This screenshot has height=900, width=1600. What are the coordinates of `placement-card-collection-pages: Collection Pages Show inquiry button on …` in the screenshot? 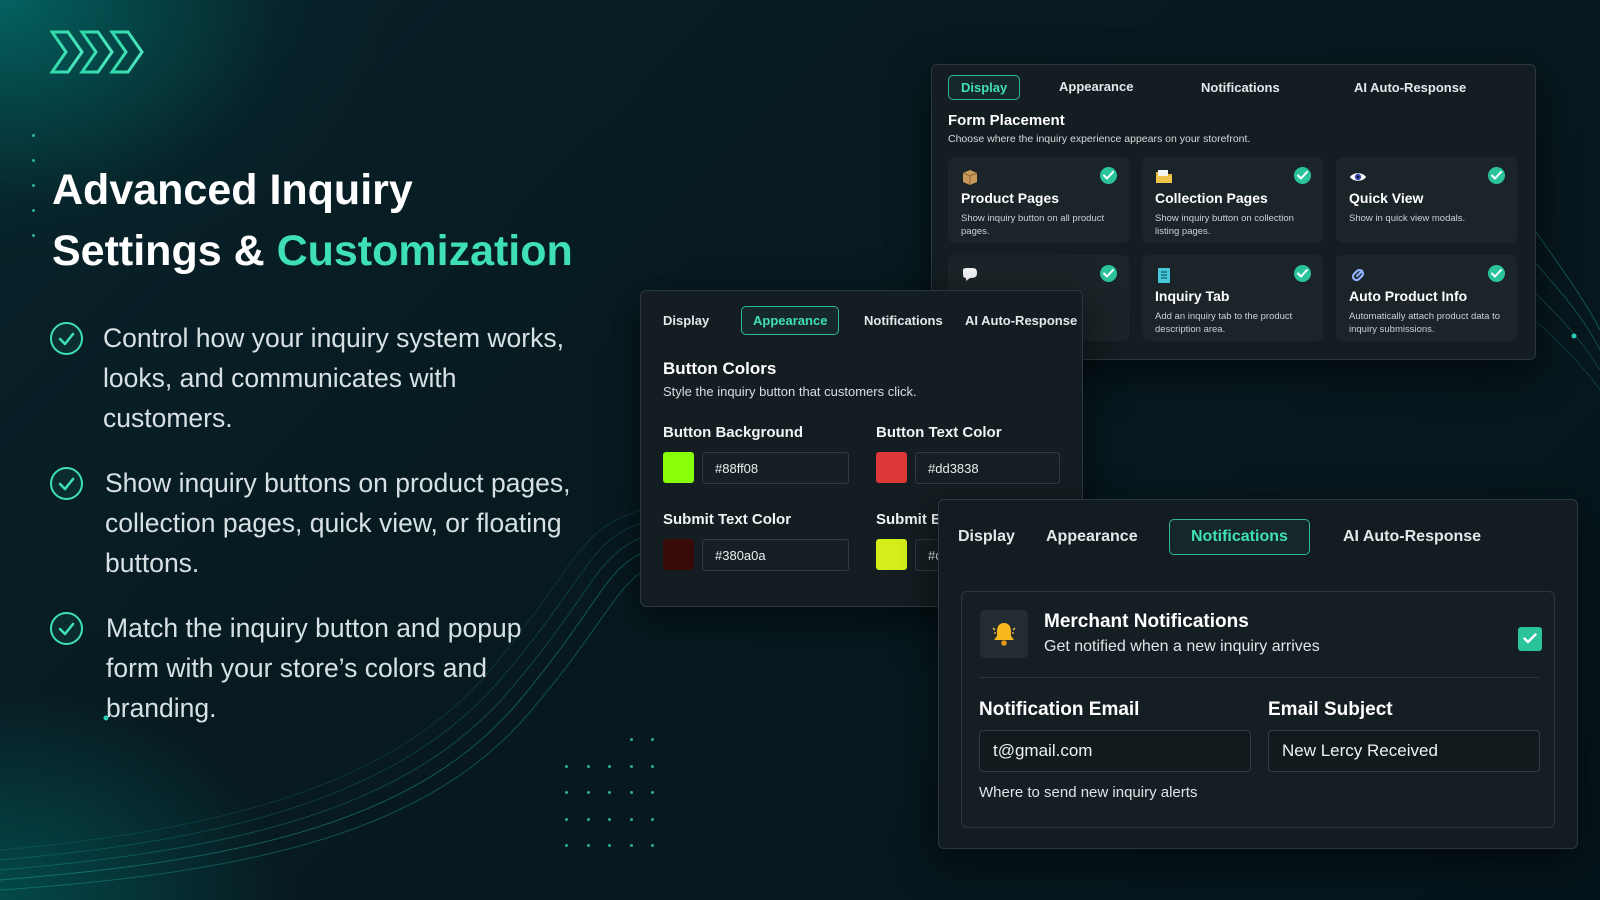 It's located at (1232, 200).